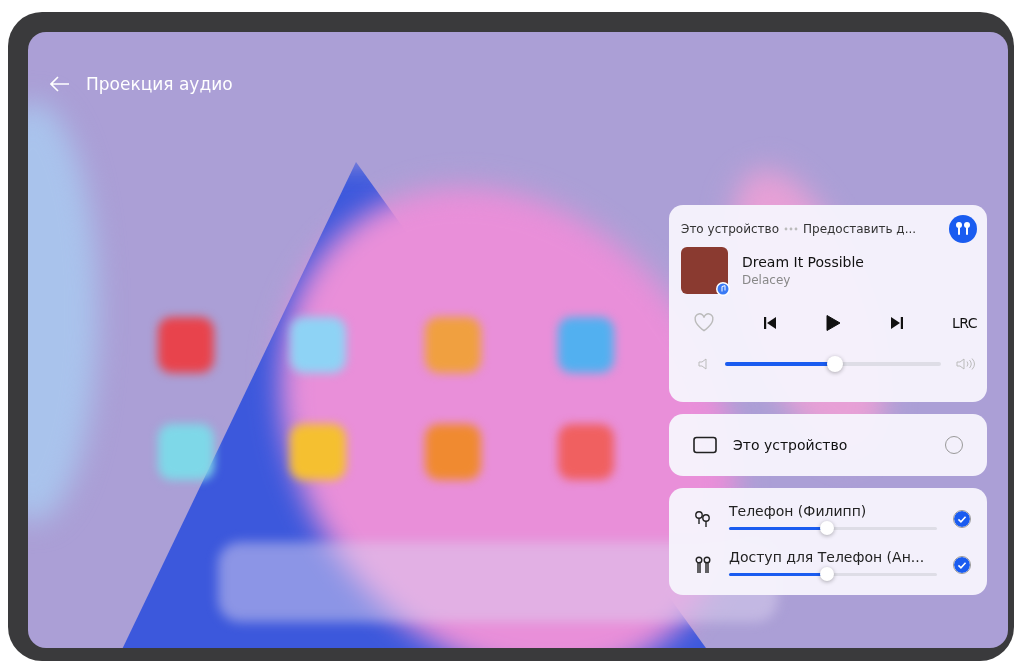 The height and width of the screenshot is (661, 1014). What do you see at coordinates (964, 323) in the screenshot?
I see `lyrics-button: LRC` at bounding box center [964, 323].